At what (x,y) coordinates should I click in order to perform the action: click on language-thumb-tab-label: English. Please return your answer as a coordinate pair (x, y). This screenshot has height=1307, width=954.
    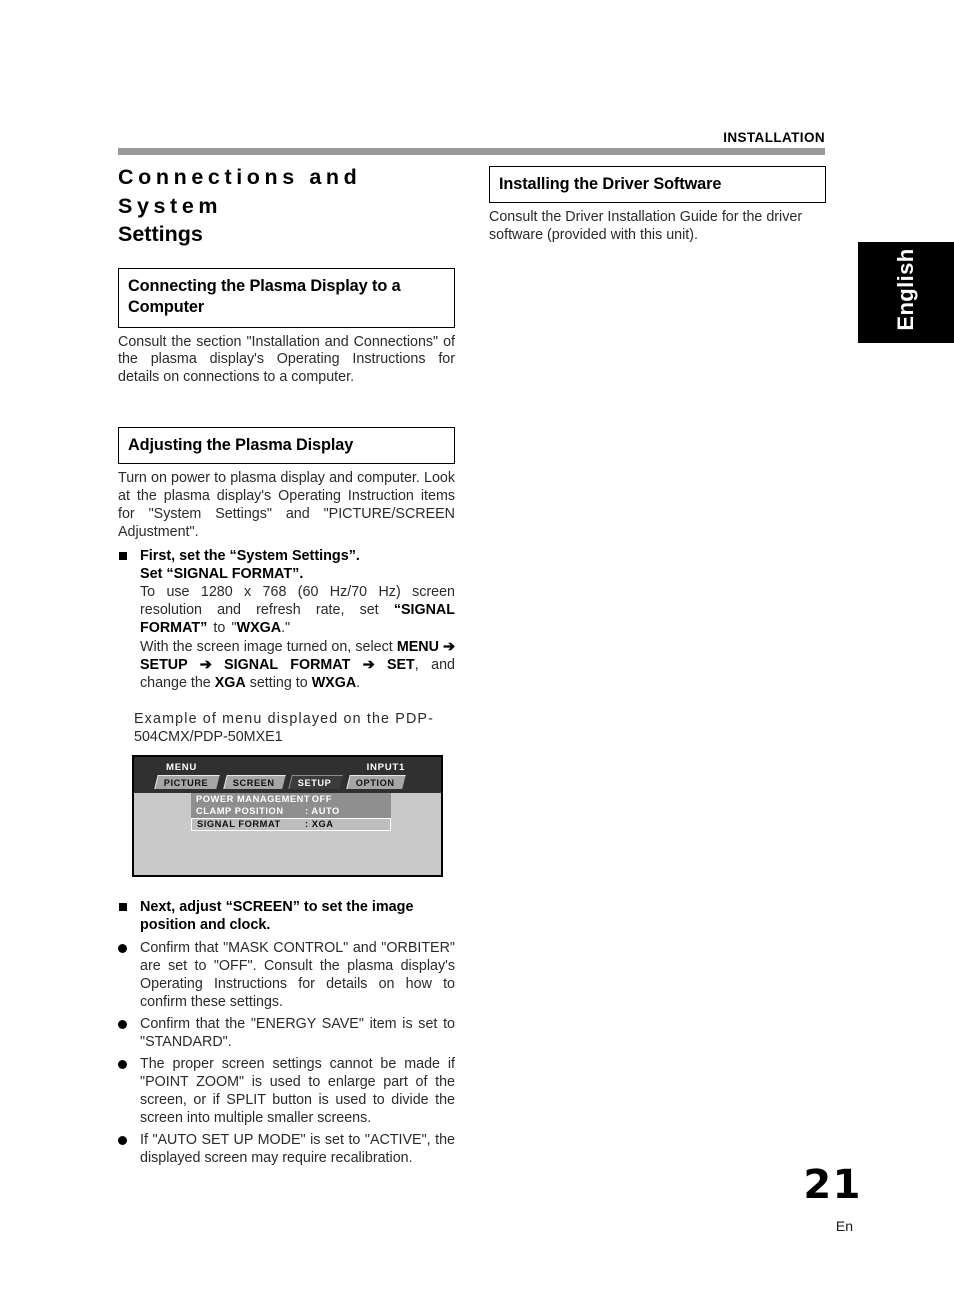
    Looking at the image, I should click on (905, 289).